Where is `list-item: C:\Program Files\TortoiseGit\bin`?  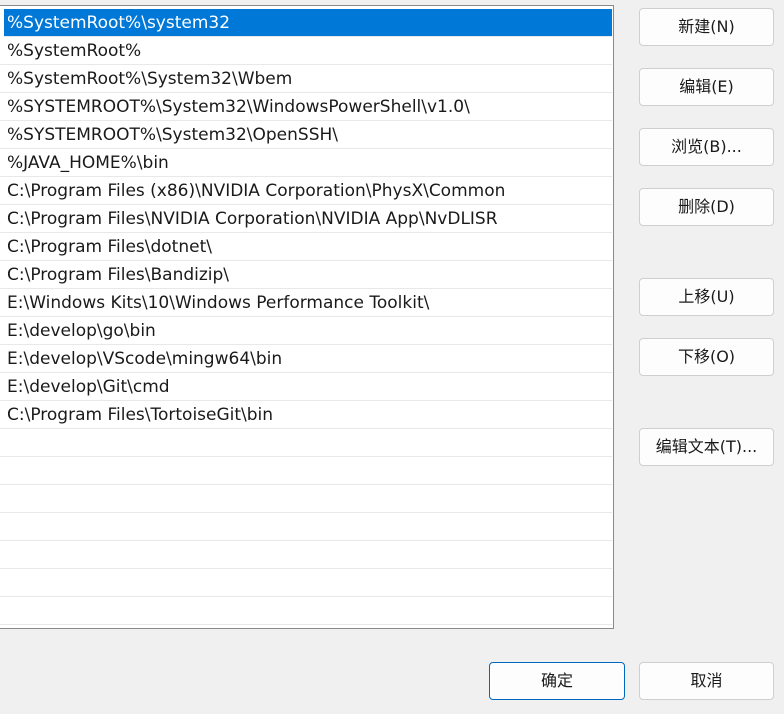
list-item: C:\Program Files\TortoiseGit\bin is located at coordinates (306, 415).